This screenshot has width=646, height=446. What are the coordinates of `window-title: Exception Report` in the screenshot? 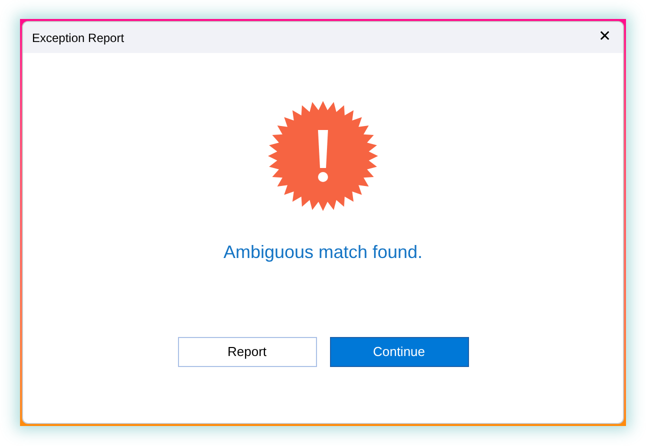 It's located at (78, 38).